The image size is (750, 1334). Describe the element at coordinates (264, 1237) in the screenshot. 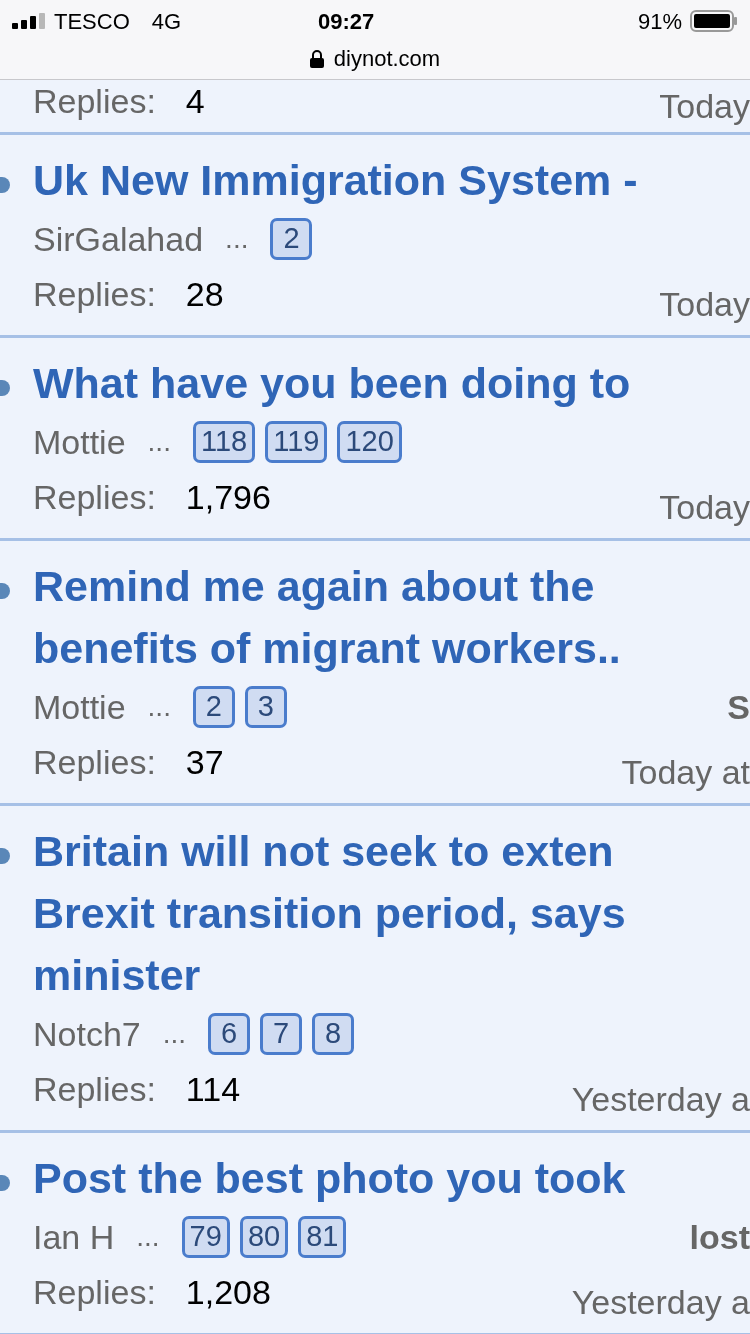

I see `page-link: 80` at that location.